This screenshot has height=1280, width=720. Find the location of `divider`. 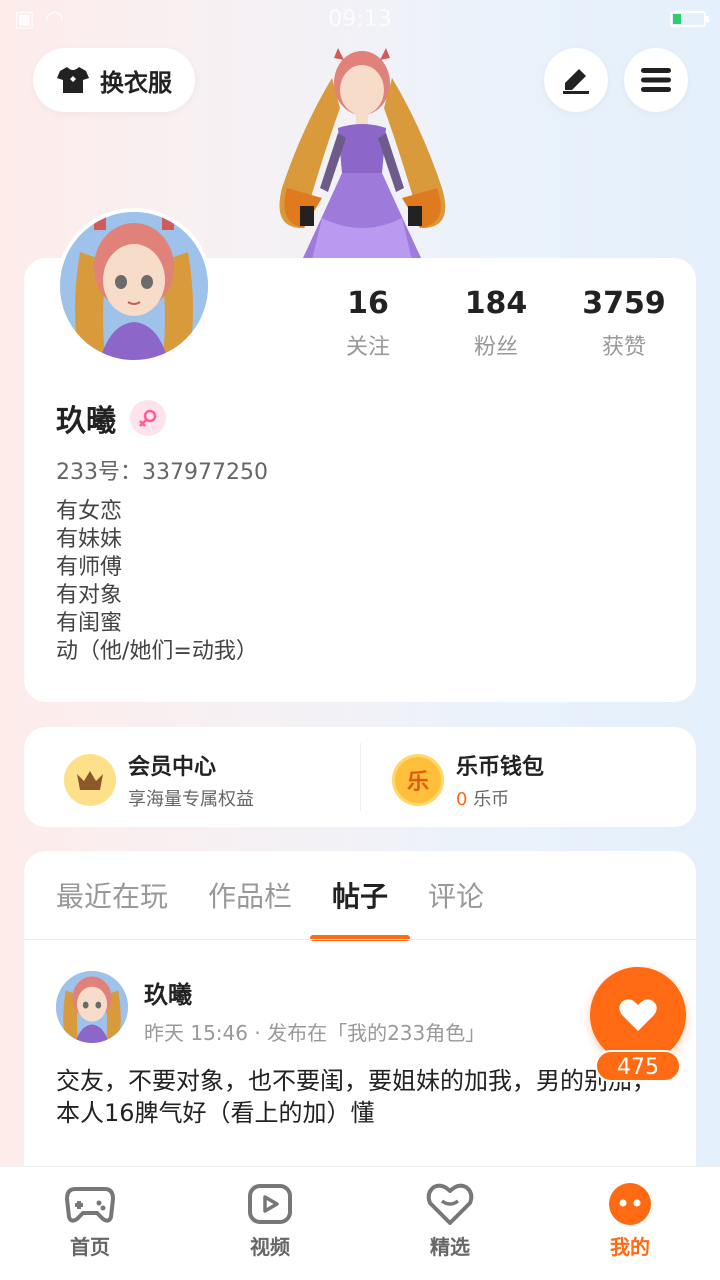

divider is located at coordinates (360, 777).